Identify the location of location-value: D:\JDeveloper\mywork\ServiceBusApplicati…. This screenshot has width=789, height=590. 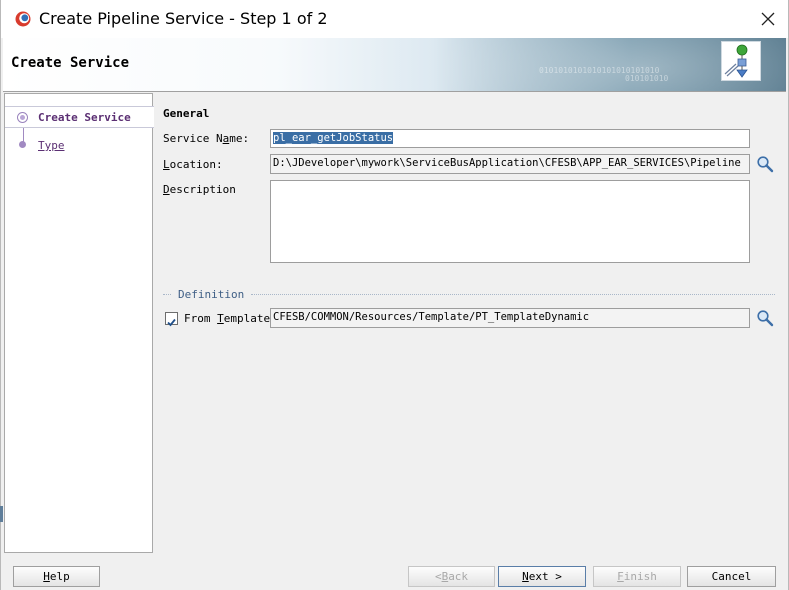
(507, 163).